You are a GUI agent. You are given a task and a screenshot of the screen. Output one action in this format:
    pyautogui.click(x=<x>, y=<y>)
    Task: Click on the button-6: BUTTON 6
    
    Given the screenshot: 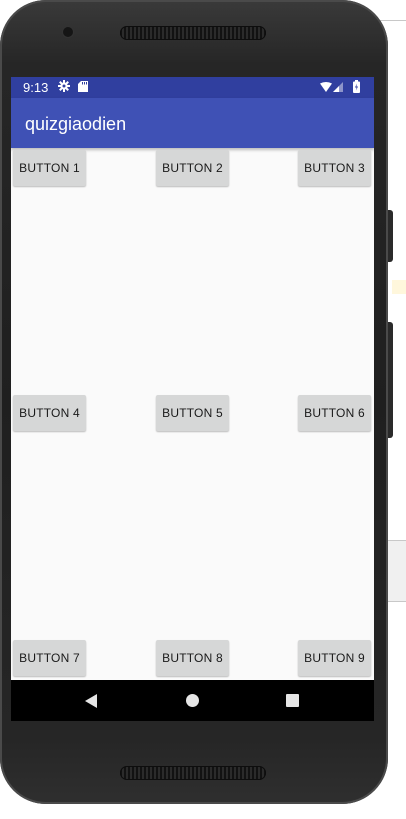 What is the action you would take?
    pyautogui.click(x=334, y=413)
    